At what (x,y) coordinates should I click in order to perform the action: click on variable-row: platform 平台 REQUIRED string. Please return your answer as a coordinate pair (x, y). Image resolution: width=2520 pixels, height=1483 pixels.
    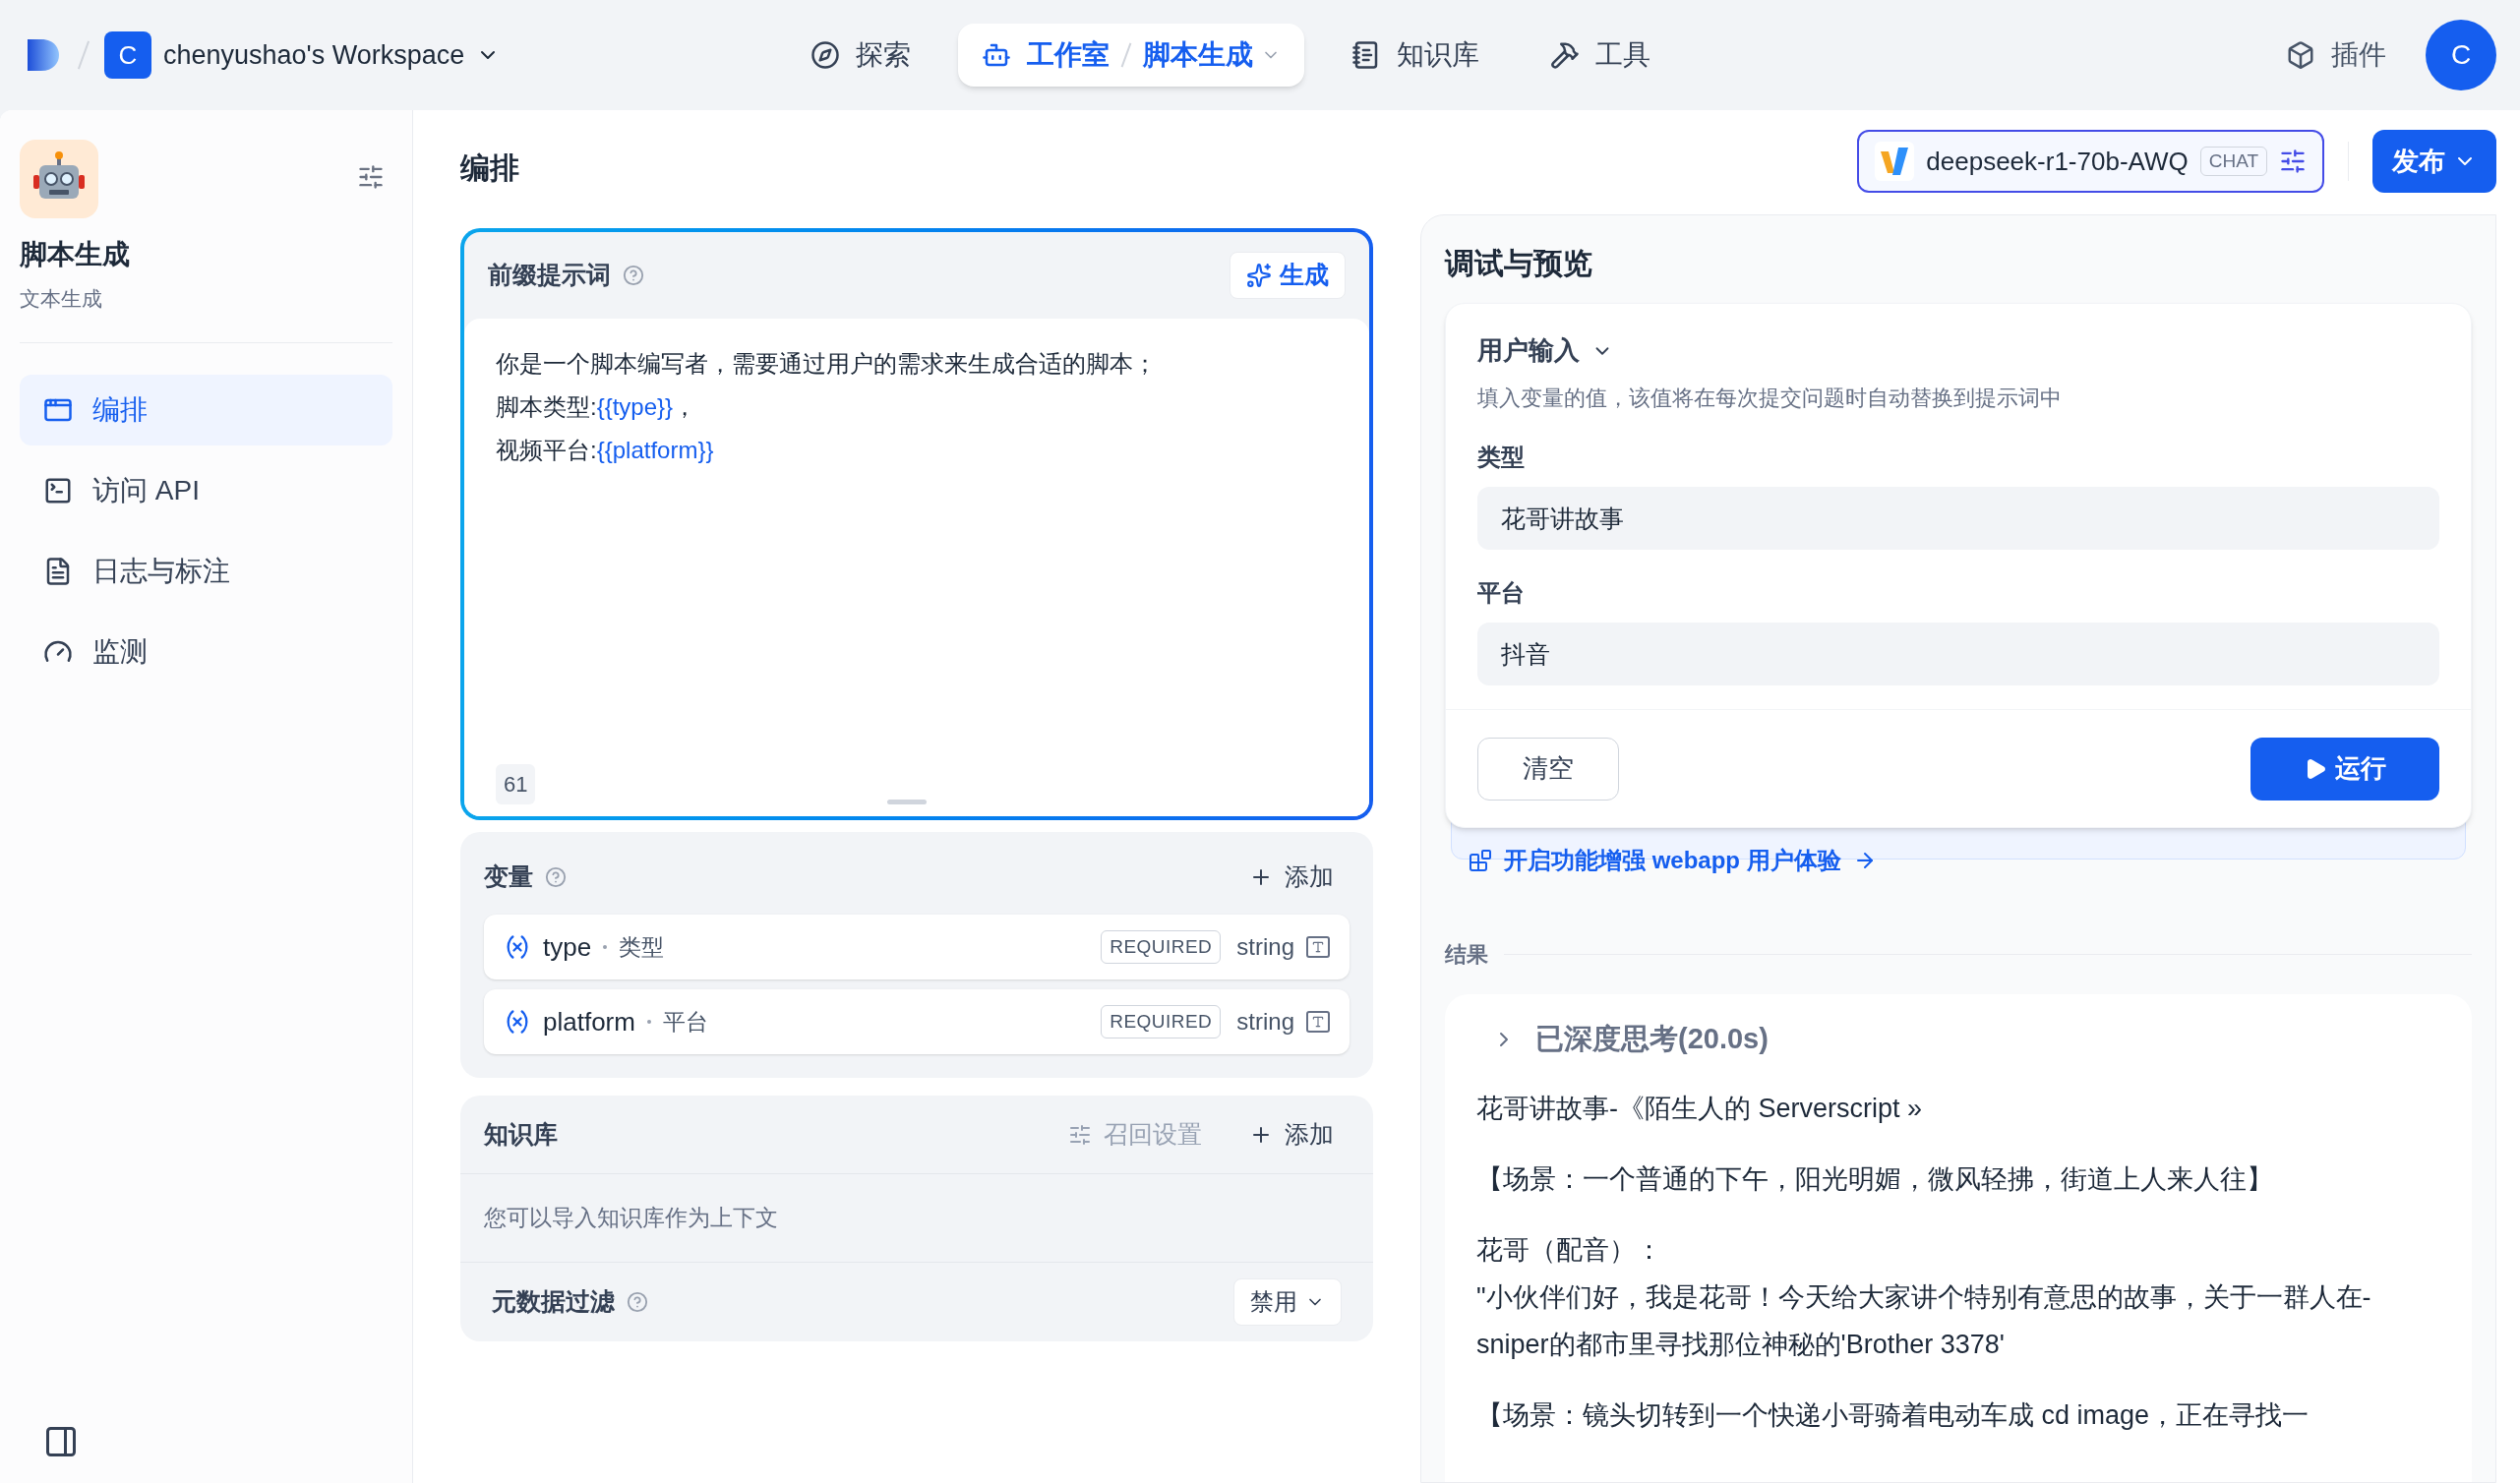
    Looking at the image, I should click on (917, 1021).